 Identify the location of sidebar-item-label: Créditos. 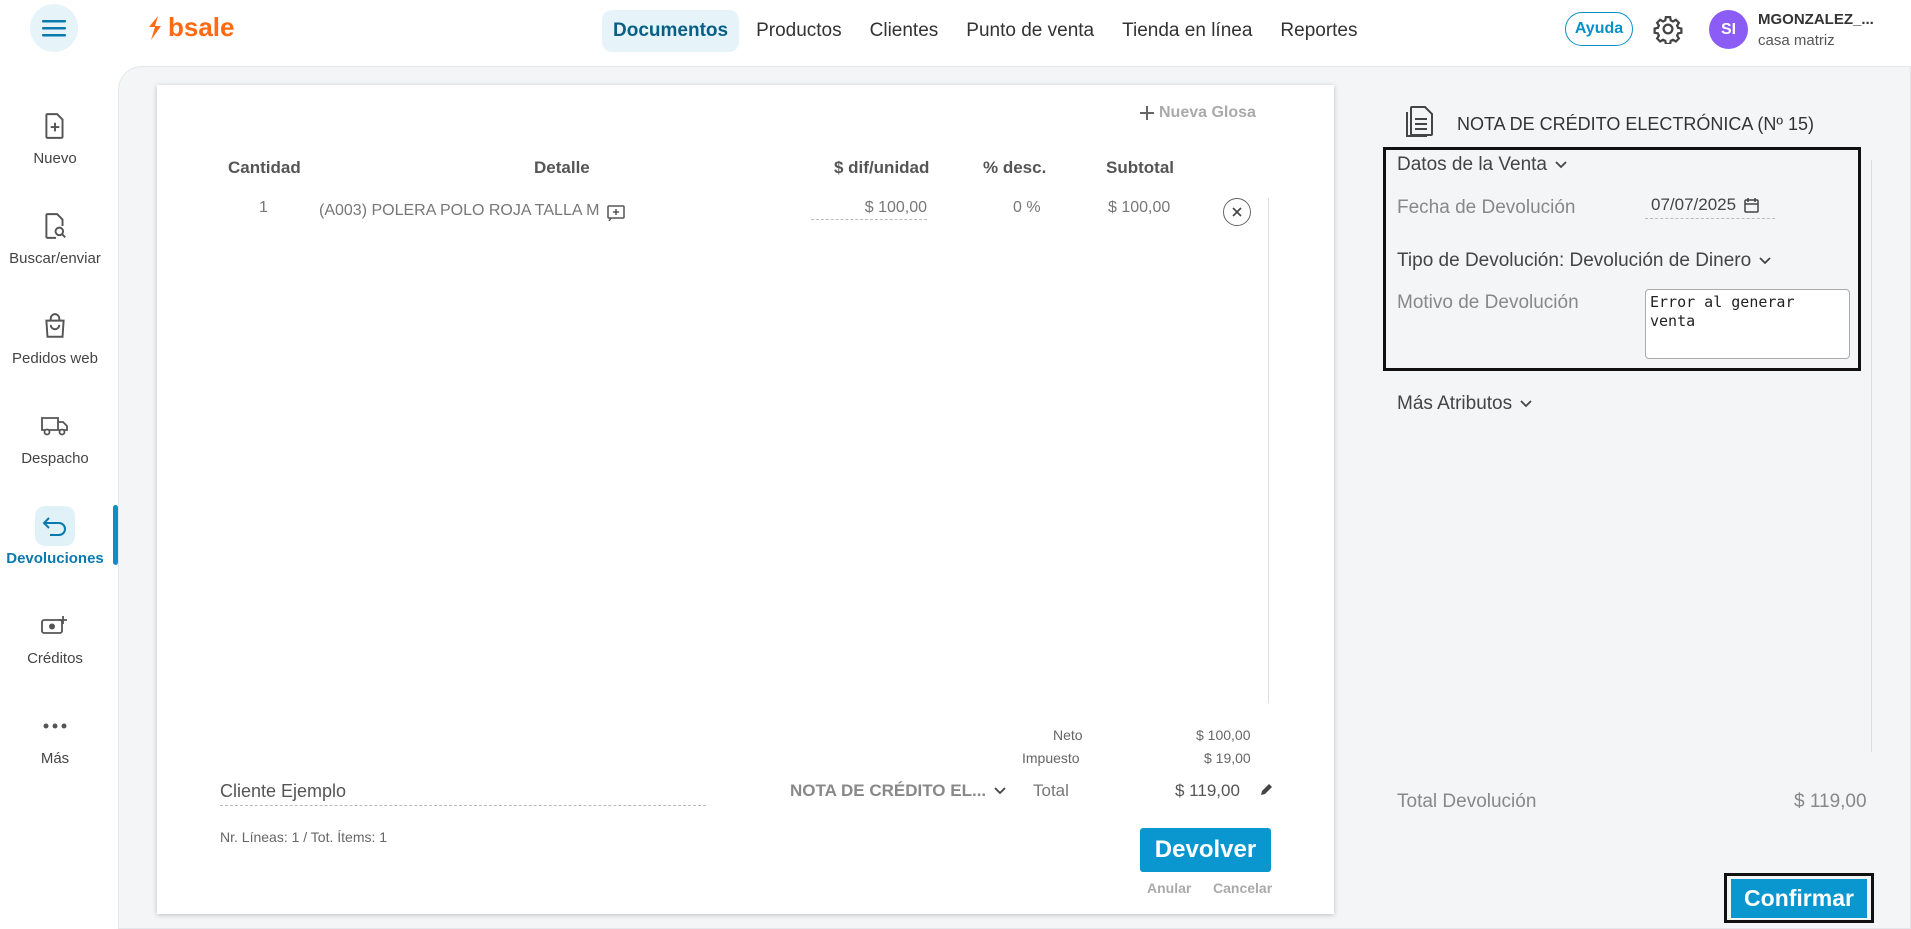
(55, 658).